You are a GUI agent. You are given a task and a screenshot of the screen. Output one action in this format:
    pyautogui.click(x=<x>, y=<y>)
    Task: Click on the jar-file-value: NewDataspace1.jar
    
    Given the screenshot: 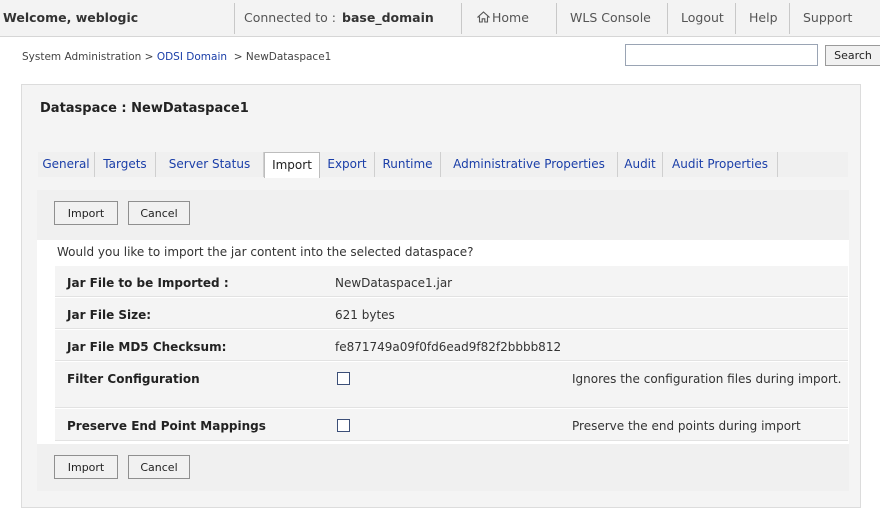 What is the action you would take?
    pyautogui.click(x=394, y=283)
    